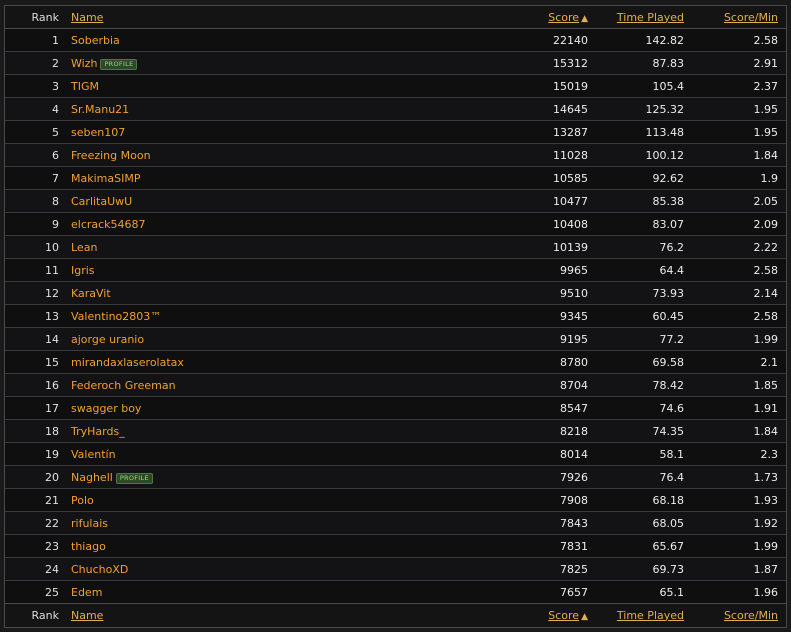  Describe the element at coordinates (643, 293) in the screenshot. I see `time-played-cell: 73.93` at that location.